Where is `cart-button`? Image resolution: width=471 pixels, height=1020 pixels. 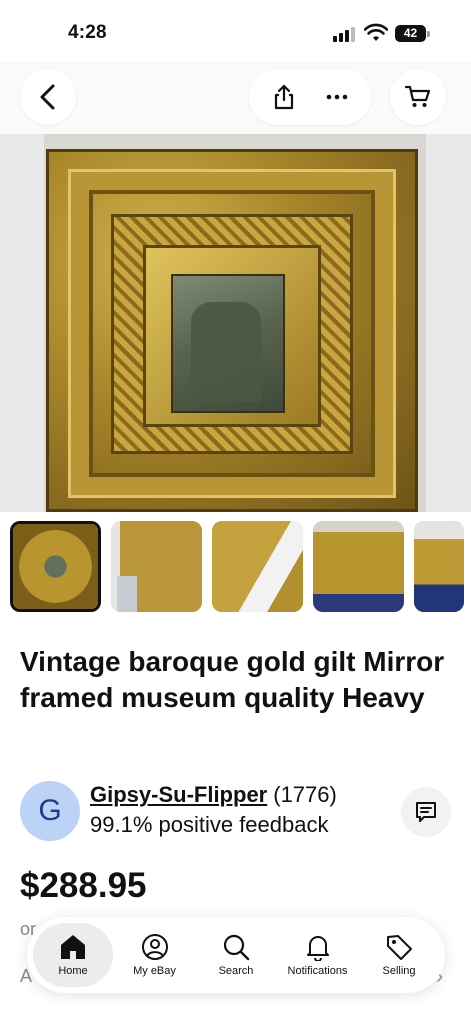
cart-button is located at coordinates (418, 97).